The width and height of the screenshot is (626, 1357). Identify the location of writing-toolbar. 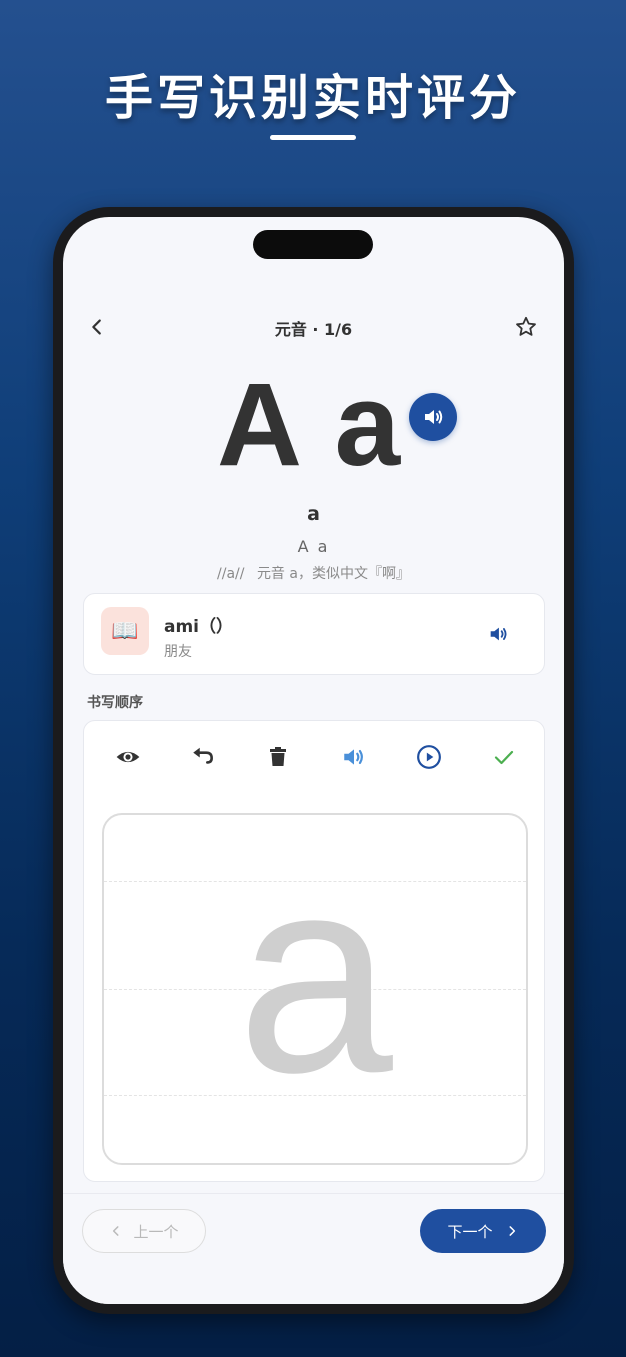
(316, 757).